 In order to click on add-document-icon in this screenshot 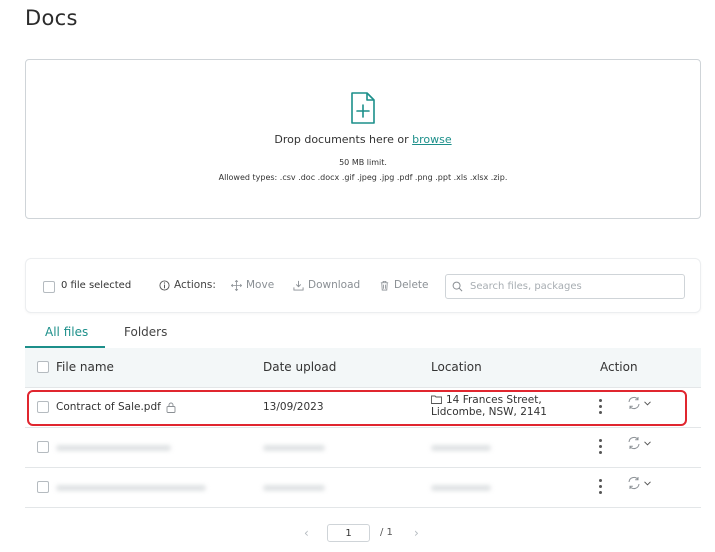, I will do `click(363, 108)`.